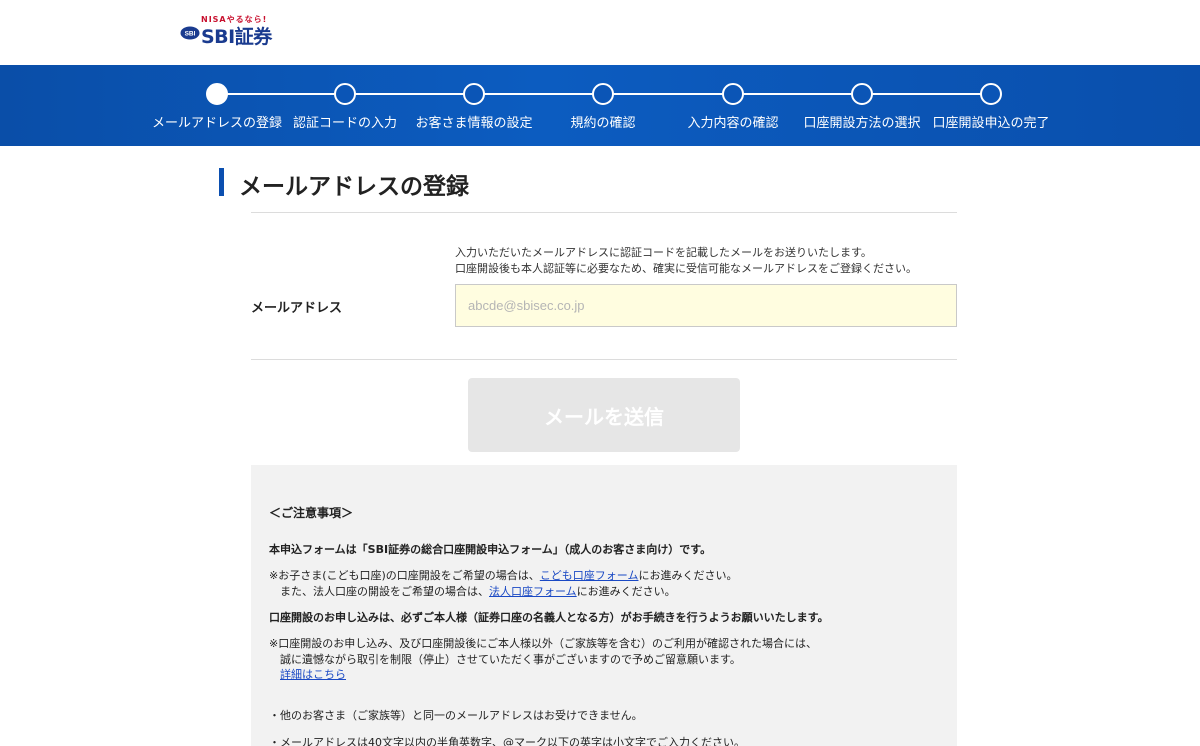 This screenshot has height=746, width=1200. What do you see at coordinates (221, 182) in the screenshot?
I see `title-accent-bar` at bounding box center [221, 182].